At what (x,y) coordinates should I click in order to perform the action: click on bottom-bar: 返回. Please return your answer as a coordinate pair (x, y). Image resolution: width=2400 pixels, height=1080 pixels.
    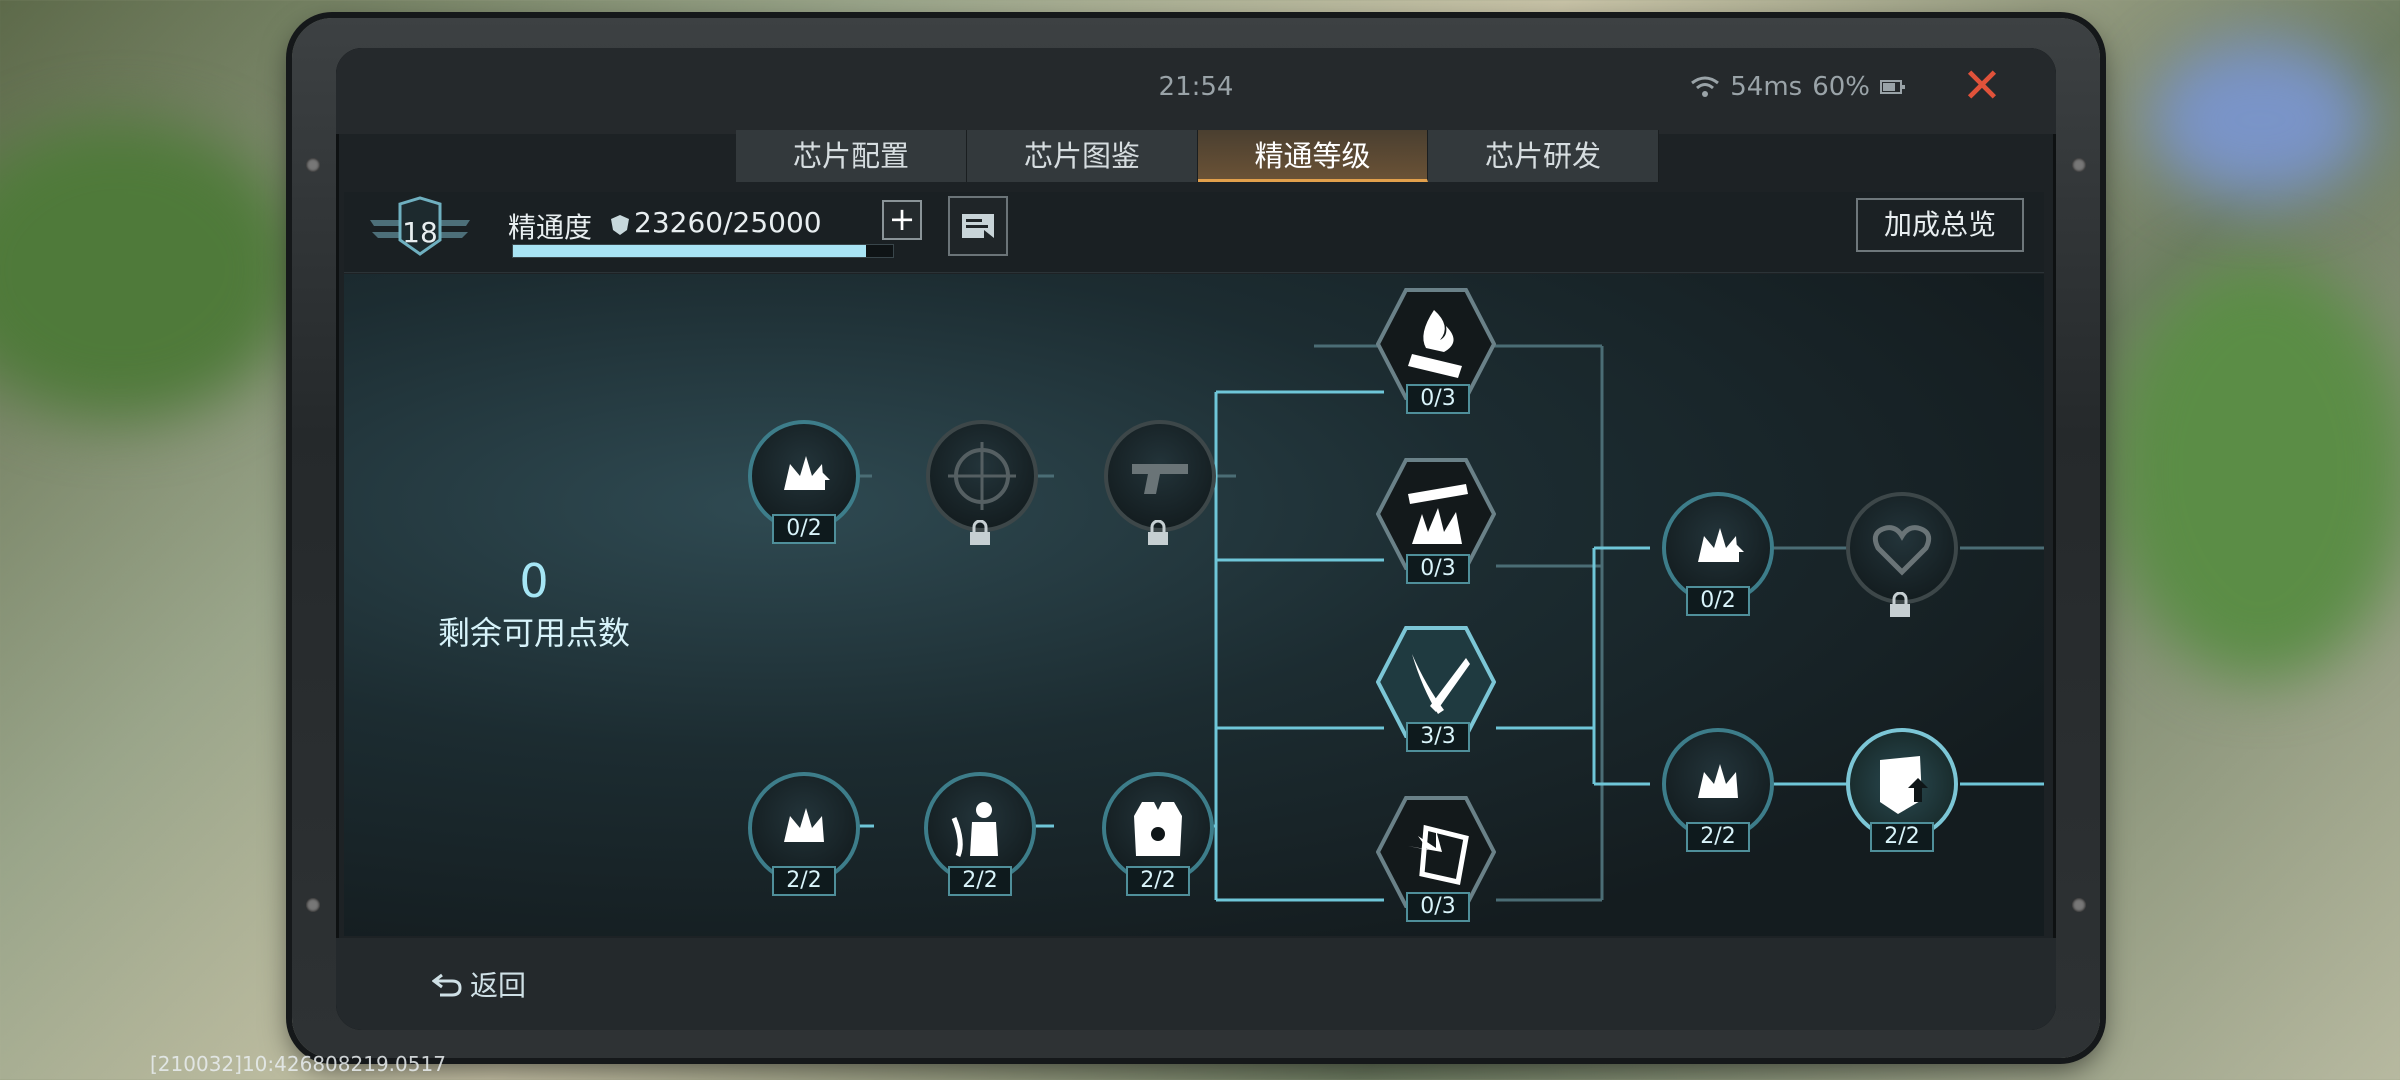
    Looking at the image, I should click on (1196, 984).